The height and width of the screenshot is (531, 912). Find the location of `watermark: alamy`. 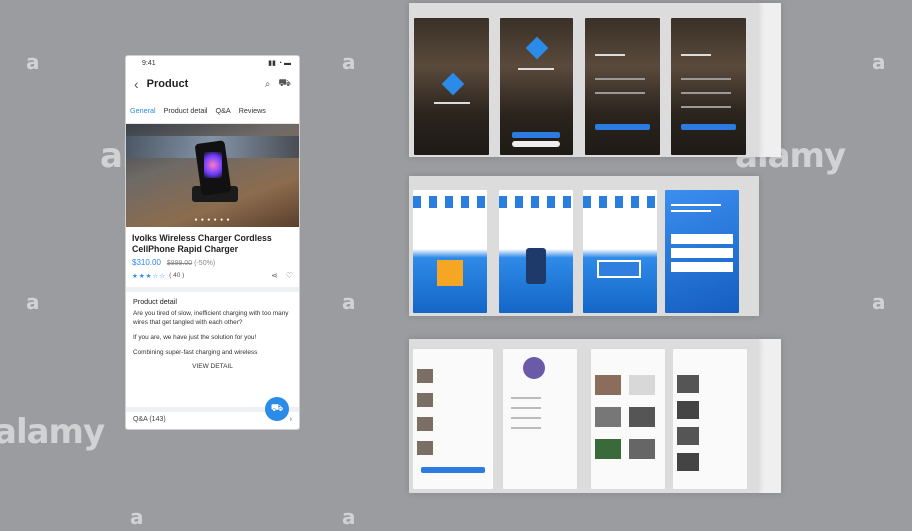

watermark: alamy is located at coordinates (52, 432).